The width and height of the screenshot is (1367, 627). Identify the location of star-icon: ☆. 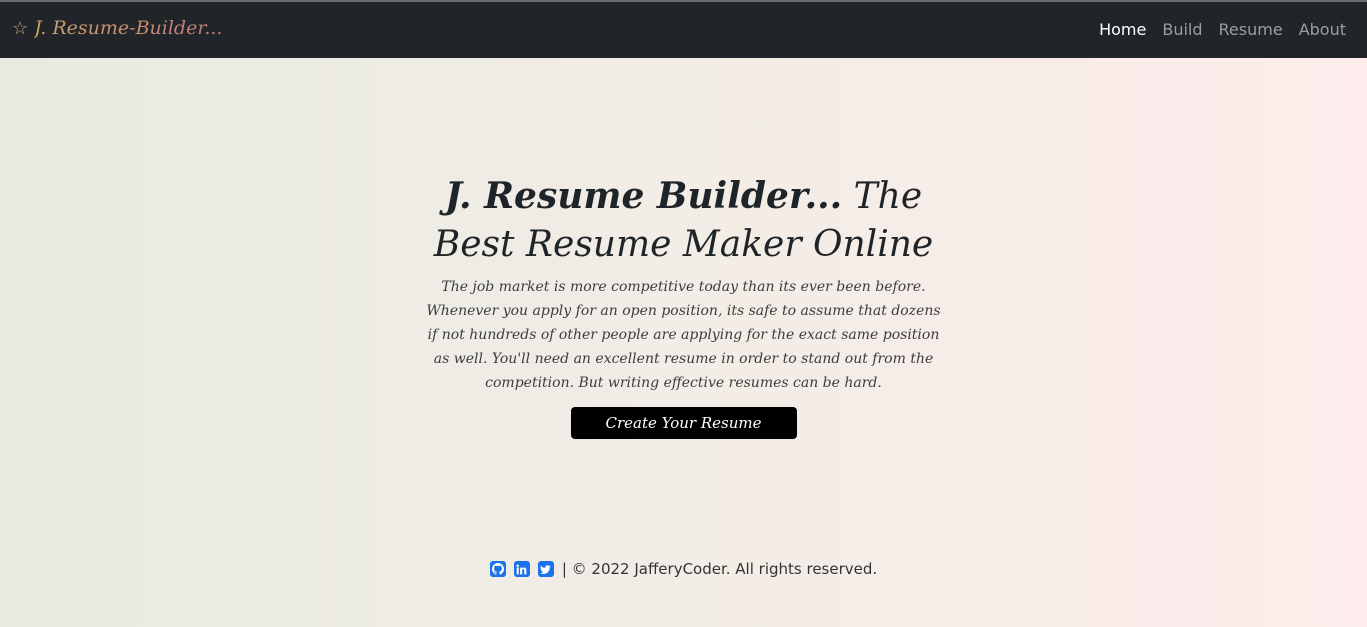
(20, 28).